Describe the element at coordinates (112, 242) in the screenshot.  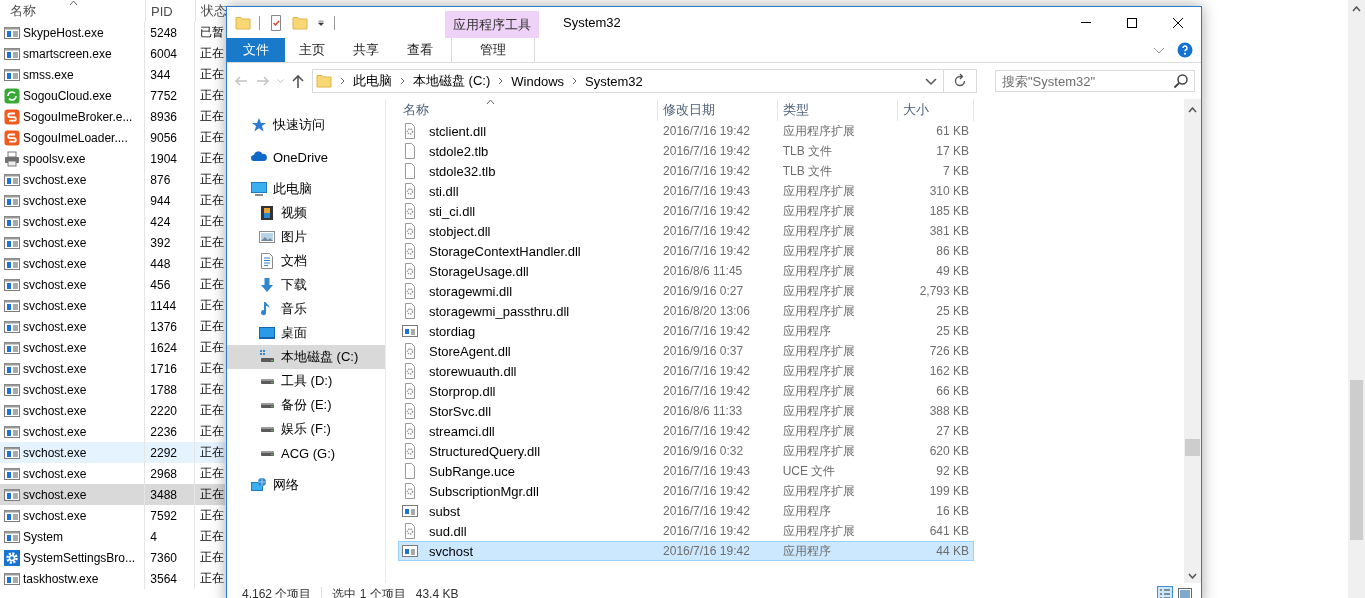
I see `process-row: svchost.exe 392 正在` at that location.